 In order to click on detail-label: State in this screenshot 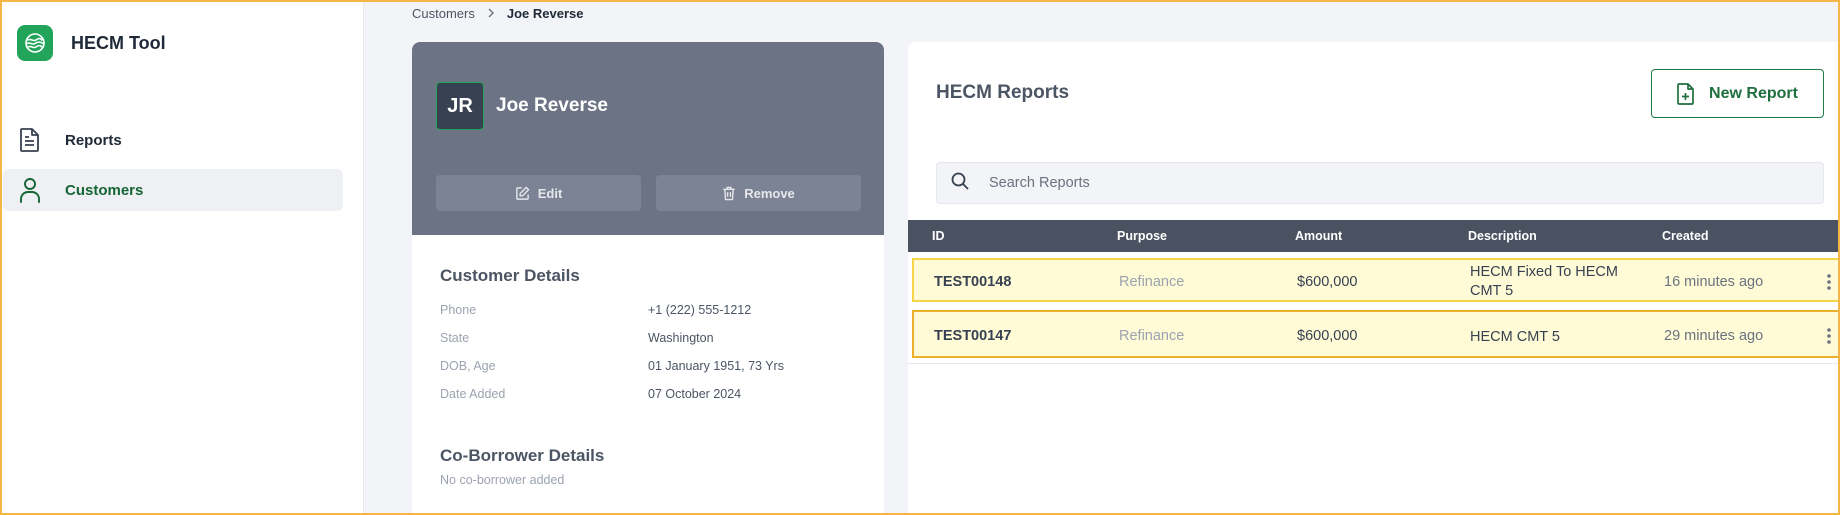, I will do `click(455, 338)`.